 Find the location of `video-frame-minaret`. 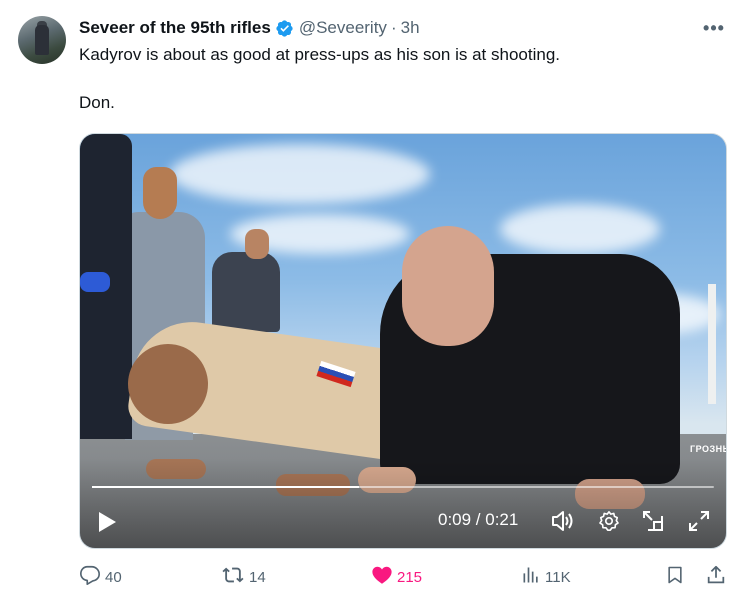

video-frame-minaret is located at coordinates (712, 344).